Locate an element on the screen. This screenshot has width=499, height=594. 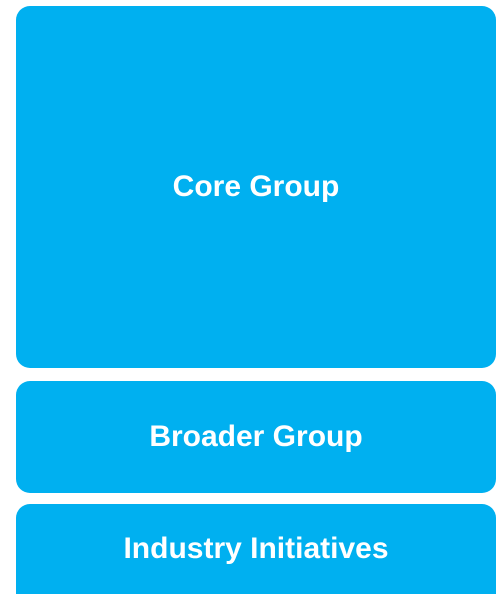
industry-initiatives-block: Industry Initiatives is located at coordinates (256, 549).